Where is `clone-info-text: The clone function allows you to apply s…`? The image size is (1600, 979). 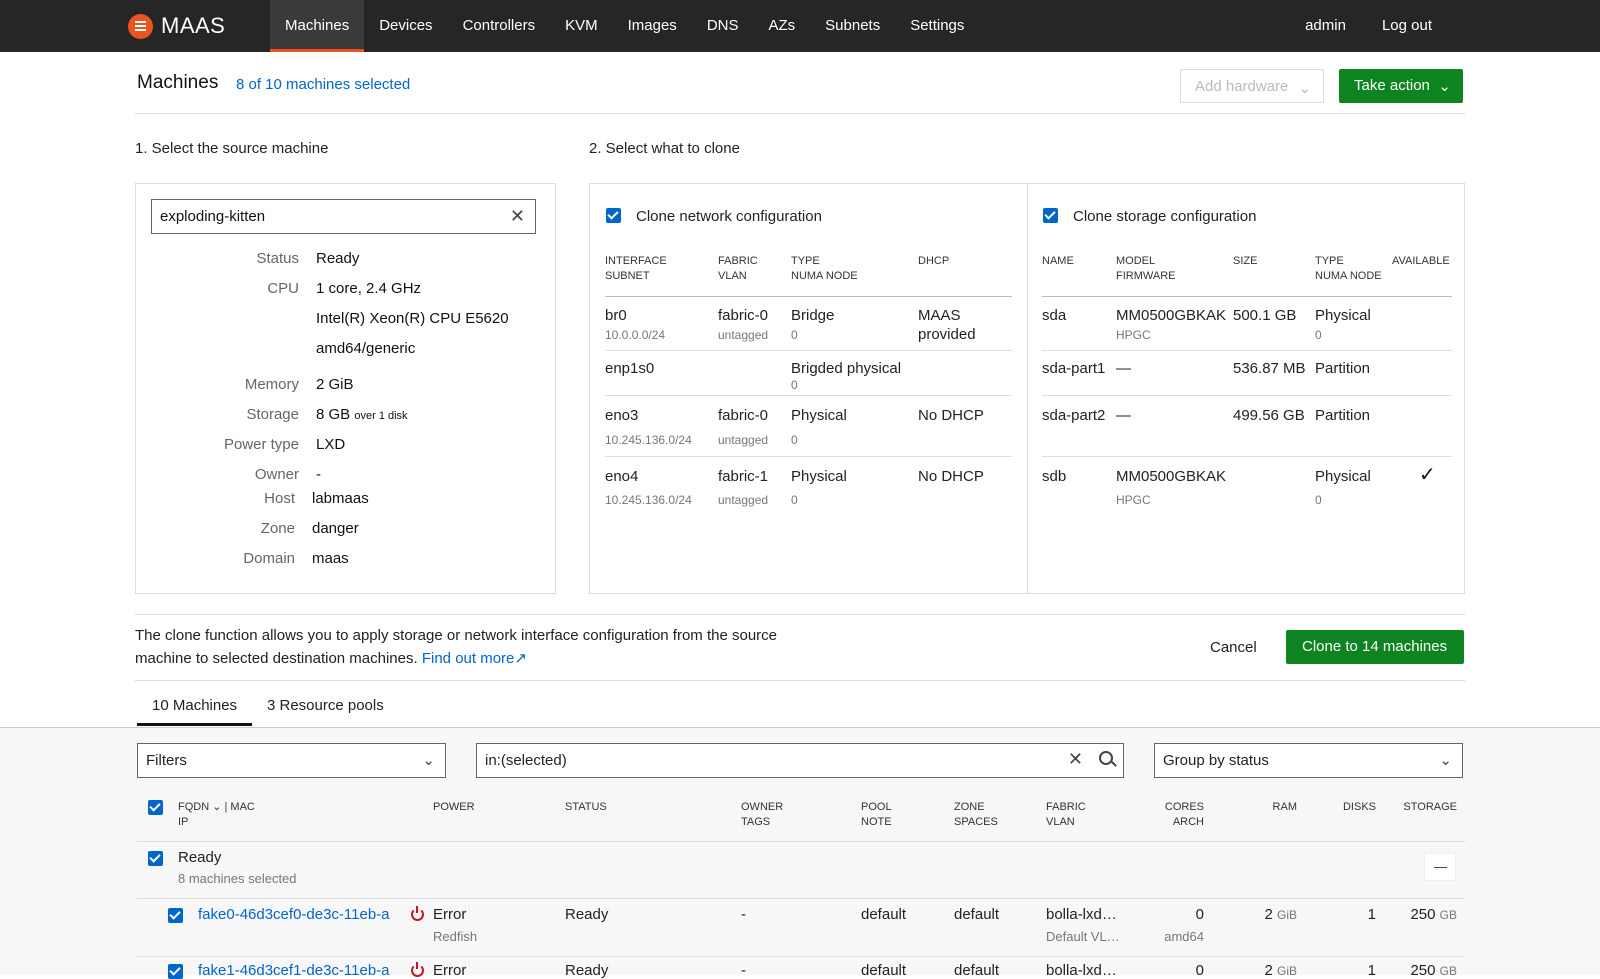
clone-info-text: The clone function allows you to apply s… is located at coordinates (475, 647).